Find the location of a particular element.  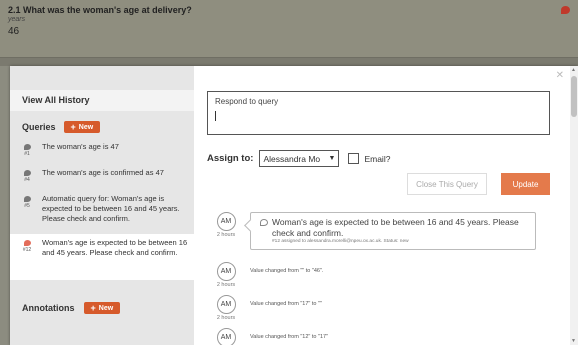

scroll-thumb is located at coordinates (574, 96).